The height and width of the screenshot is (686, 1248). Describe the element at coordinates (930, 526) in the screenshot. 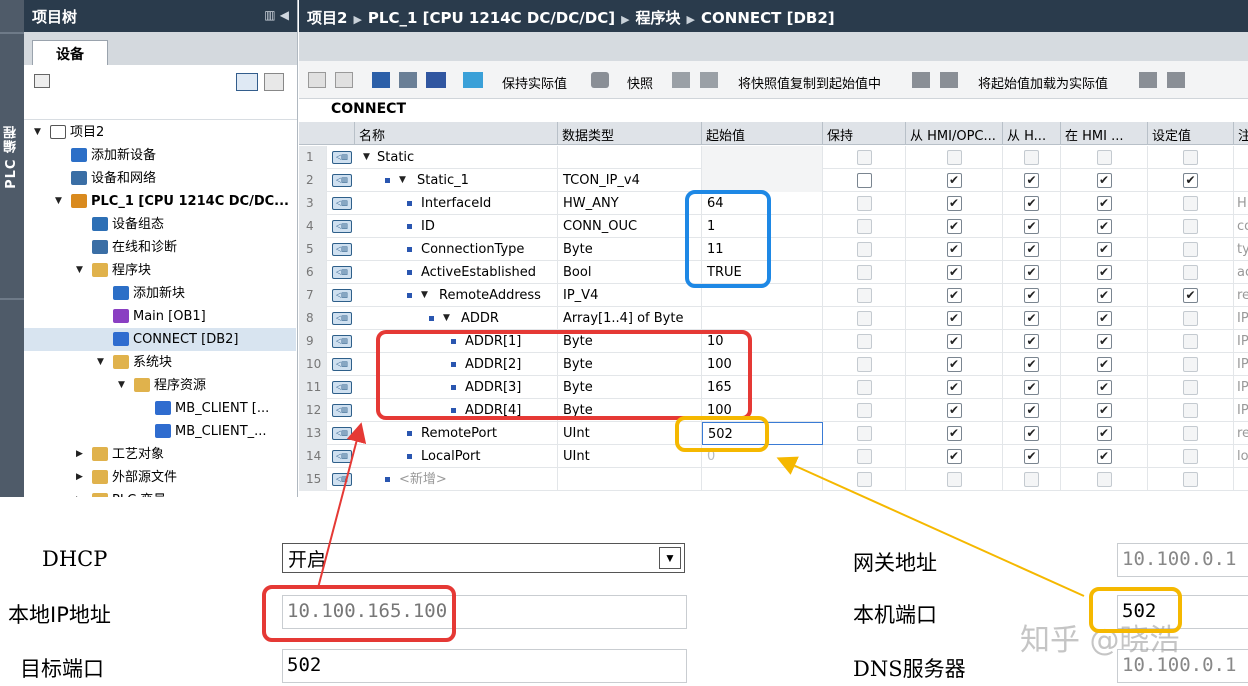

I see `arrow-yellow` at that location.